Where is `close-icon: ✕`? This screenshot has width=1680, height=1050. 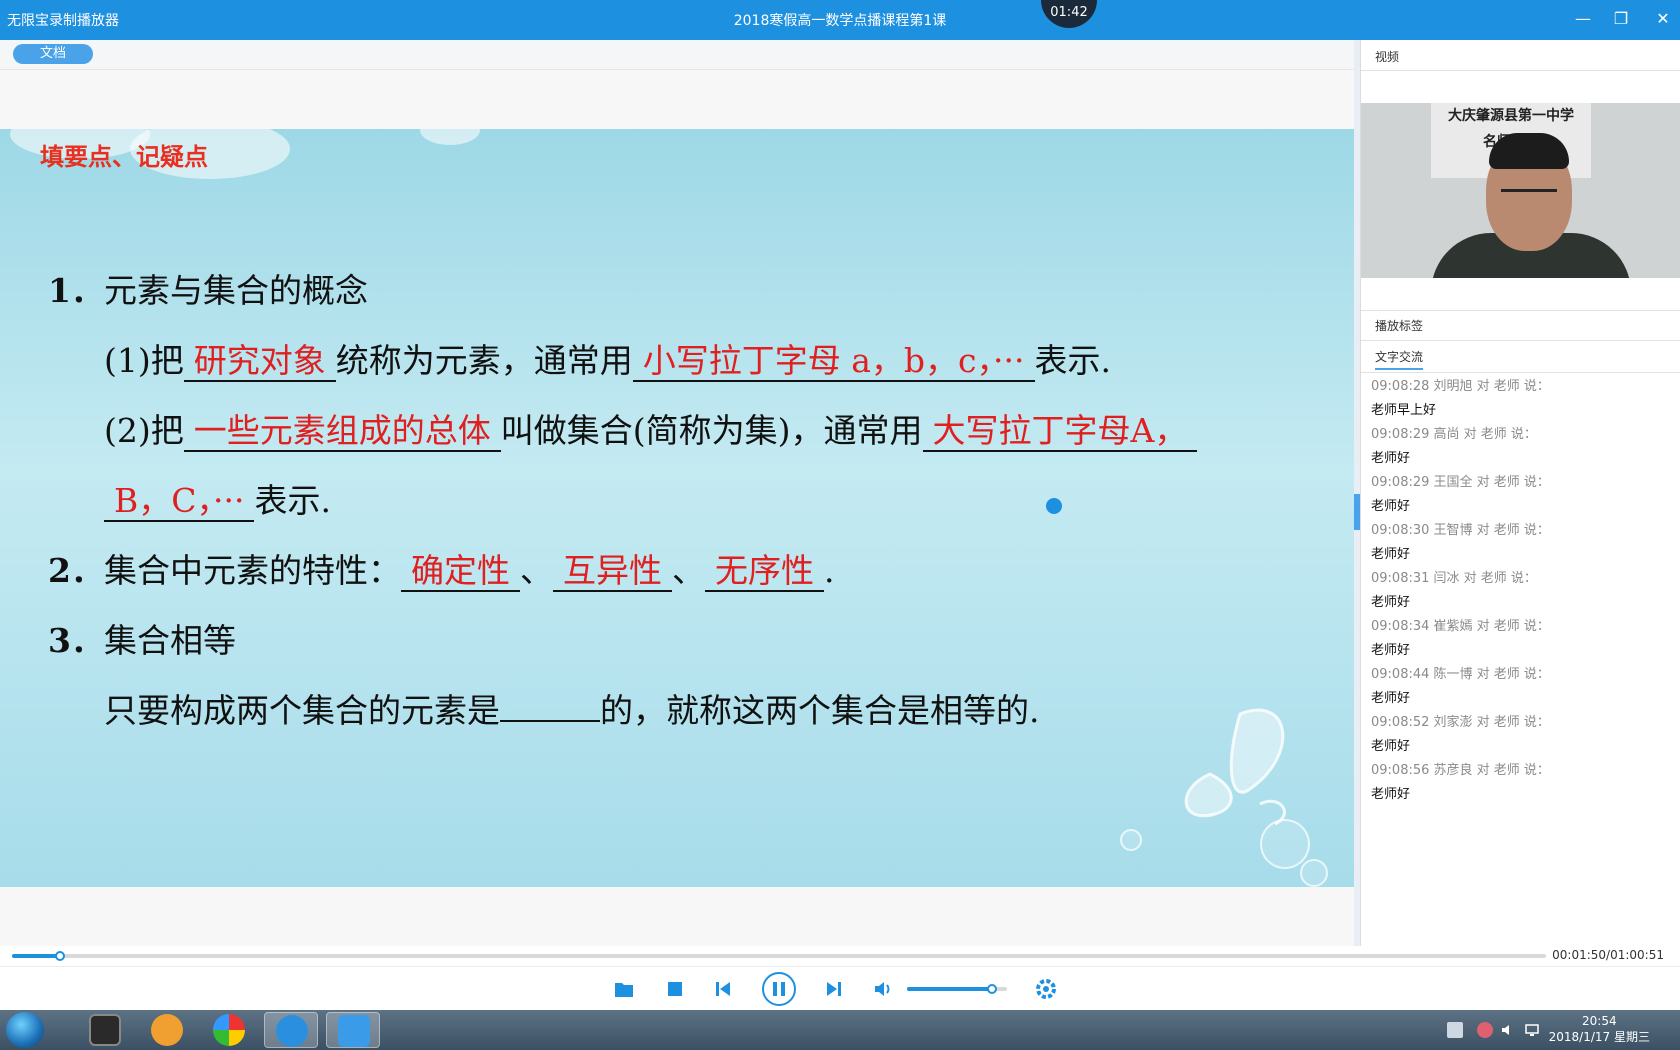 close-icon: ✕ is located at coordinates (1663, 18).